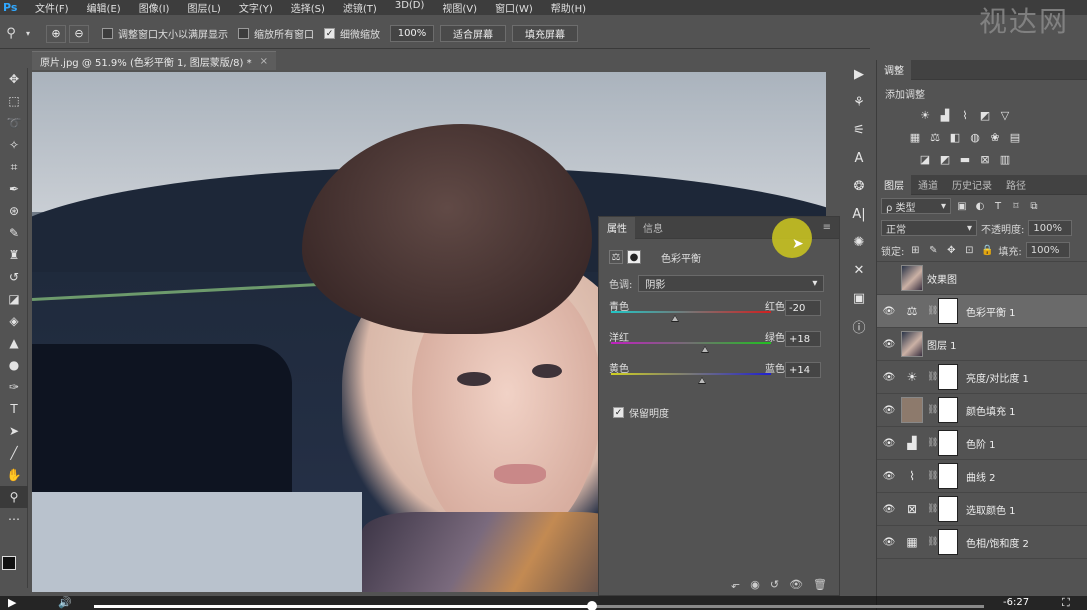 Image resolution: width=1087 pixels, height=610 pixels. I want to click on paragraph-icon: A|, so click(859, 214).